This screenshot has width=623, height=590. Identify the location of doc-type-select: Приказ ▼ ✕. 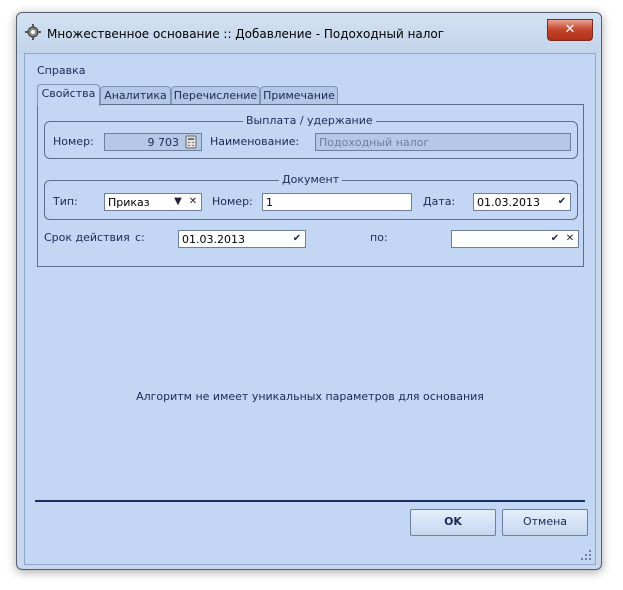
(153, 202).